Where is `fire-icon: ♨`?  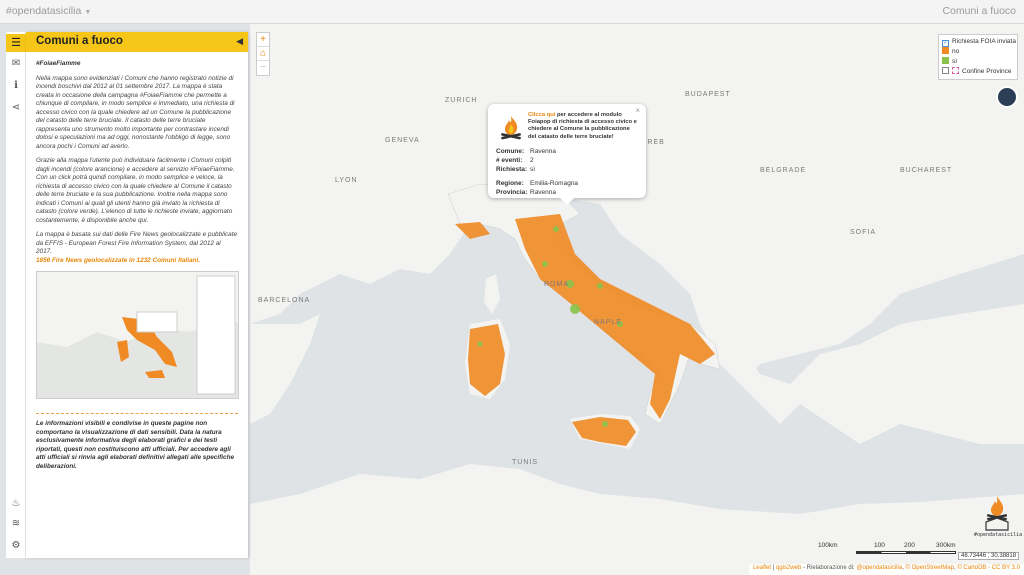 fire-icon: ♨ is located at coordinates (16, 503).